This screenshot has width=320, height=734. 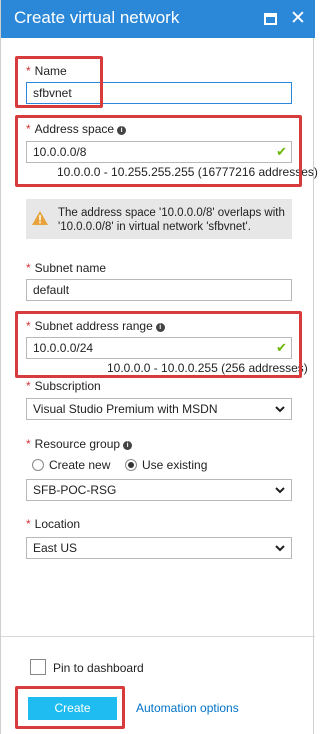 I want to click on create-button: Create, so click(x=72, y=708).